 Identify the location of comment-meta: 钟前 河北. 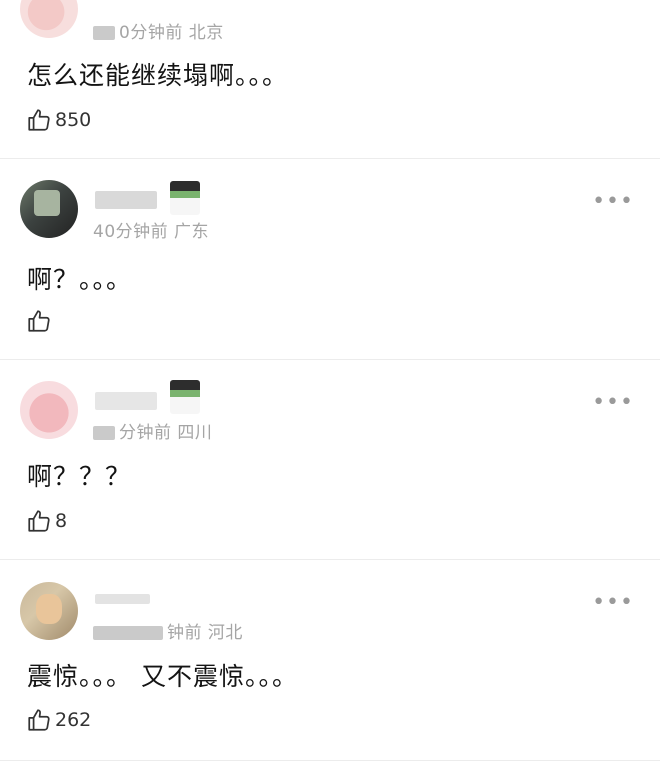
(168, 630).